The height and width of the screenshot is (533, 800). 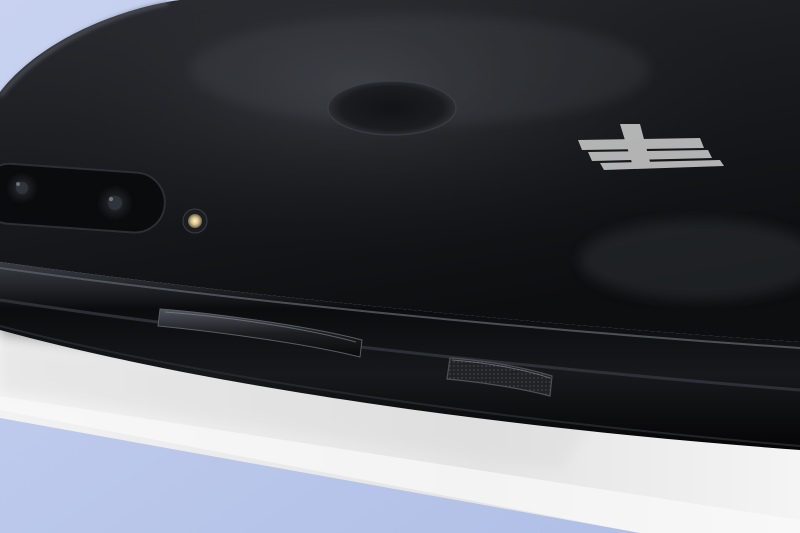 I want to click on camera-module, so click(x=83, y=198).